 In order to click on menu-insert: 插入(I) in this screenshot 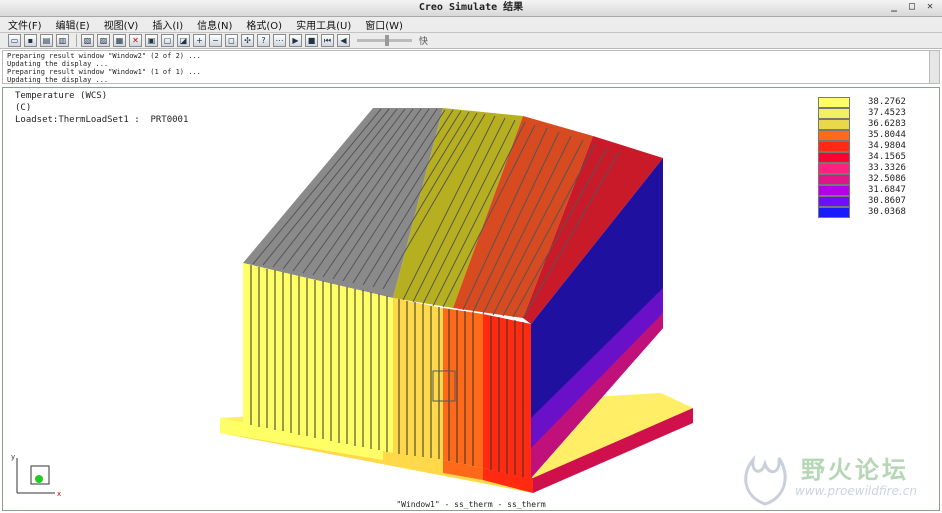, I will do `click(167, 24)`.